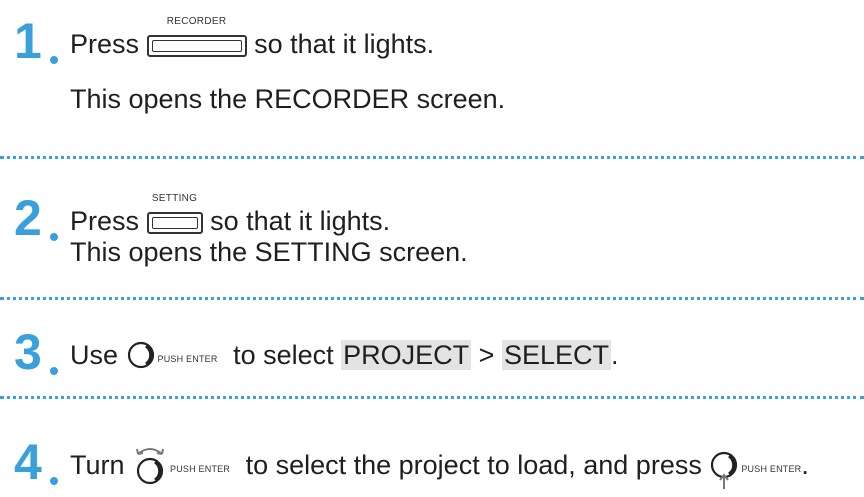  Describe the element at coordinates (556, 355) in the screenshot. I see `menu-item-select: SELECT` at that location.